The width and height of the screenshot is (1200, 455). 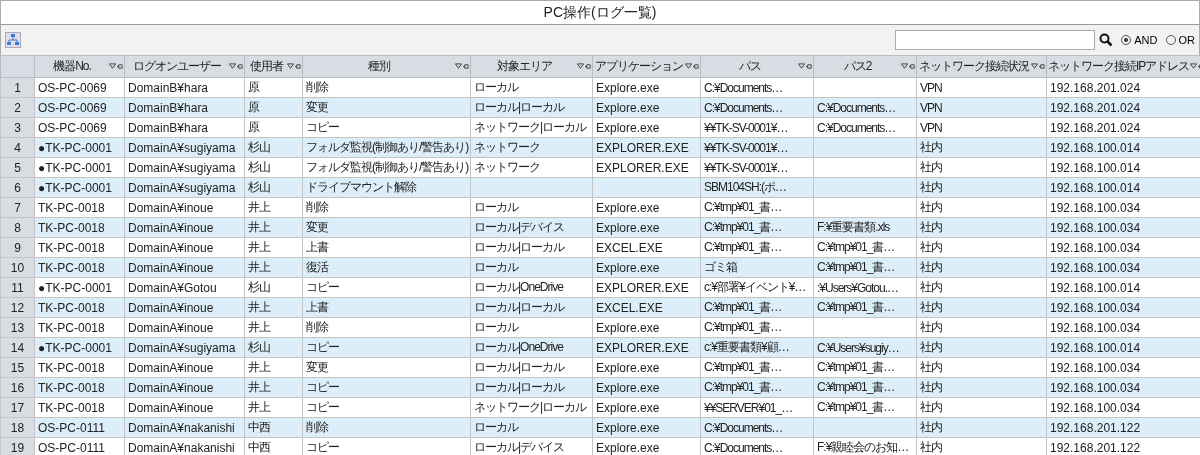 I want to click on radio-option: AND, so click(x=1139, y=40).